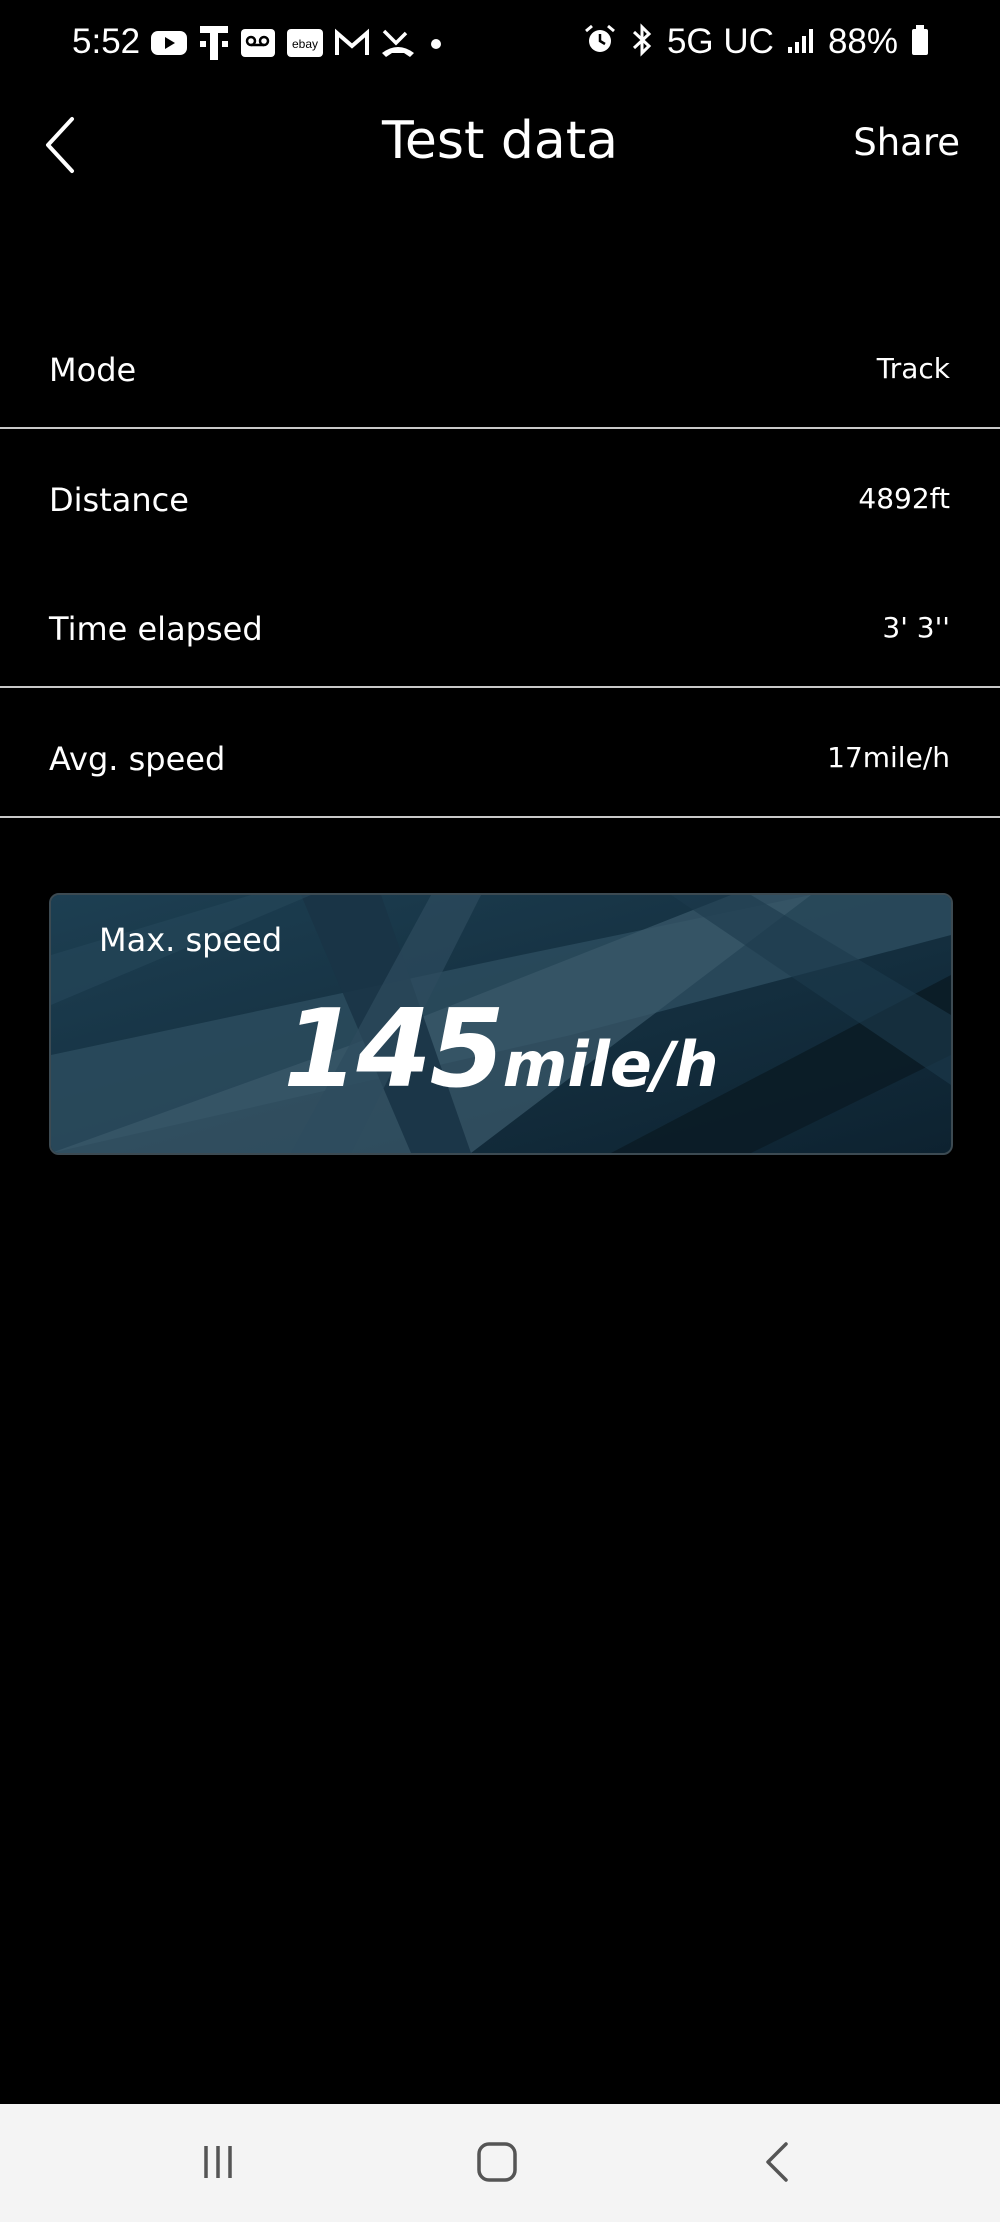  I want to click on network-type: 5G UC, so click(720, 41).